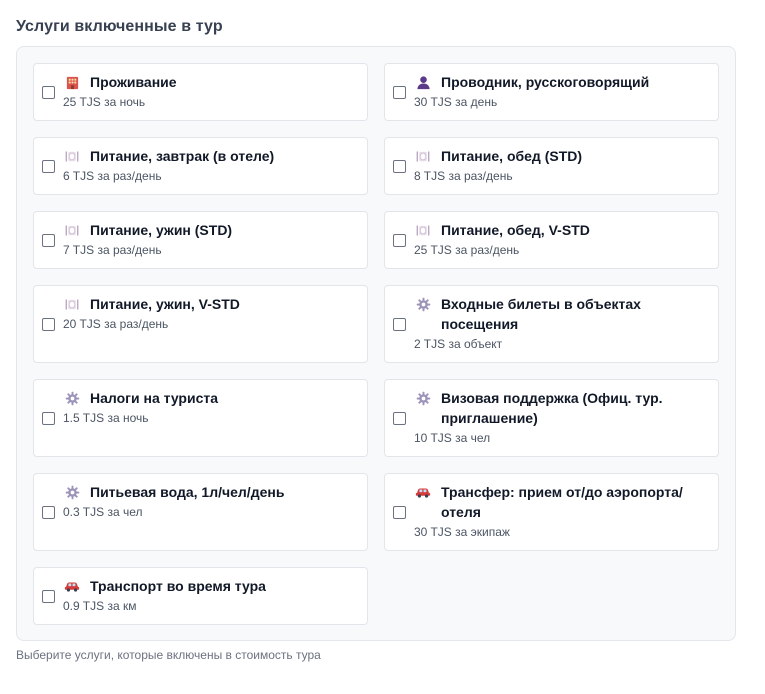 This screenshot has height=694, width=765. I want to click on service-price: 0.3 TJS за чел, so click(103, 512).